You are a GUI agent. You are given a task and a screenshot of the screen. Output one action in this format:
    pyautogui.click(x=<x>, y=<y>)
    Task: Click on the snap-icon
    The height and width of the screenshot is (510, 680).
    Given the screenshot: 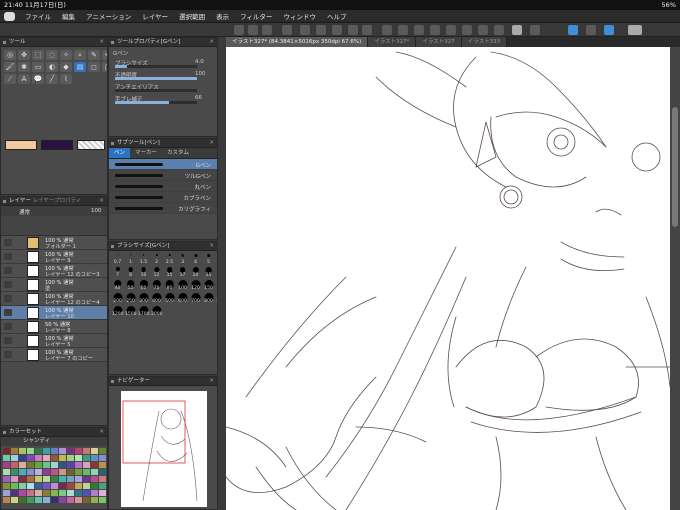 What is the action you would take?
    pyautogui.click(x=535, y=30)
    